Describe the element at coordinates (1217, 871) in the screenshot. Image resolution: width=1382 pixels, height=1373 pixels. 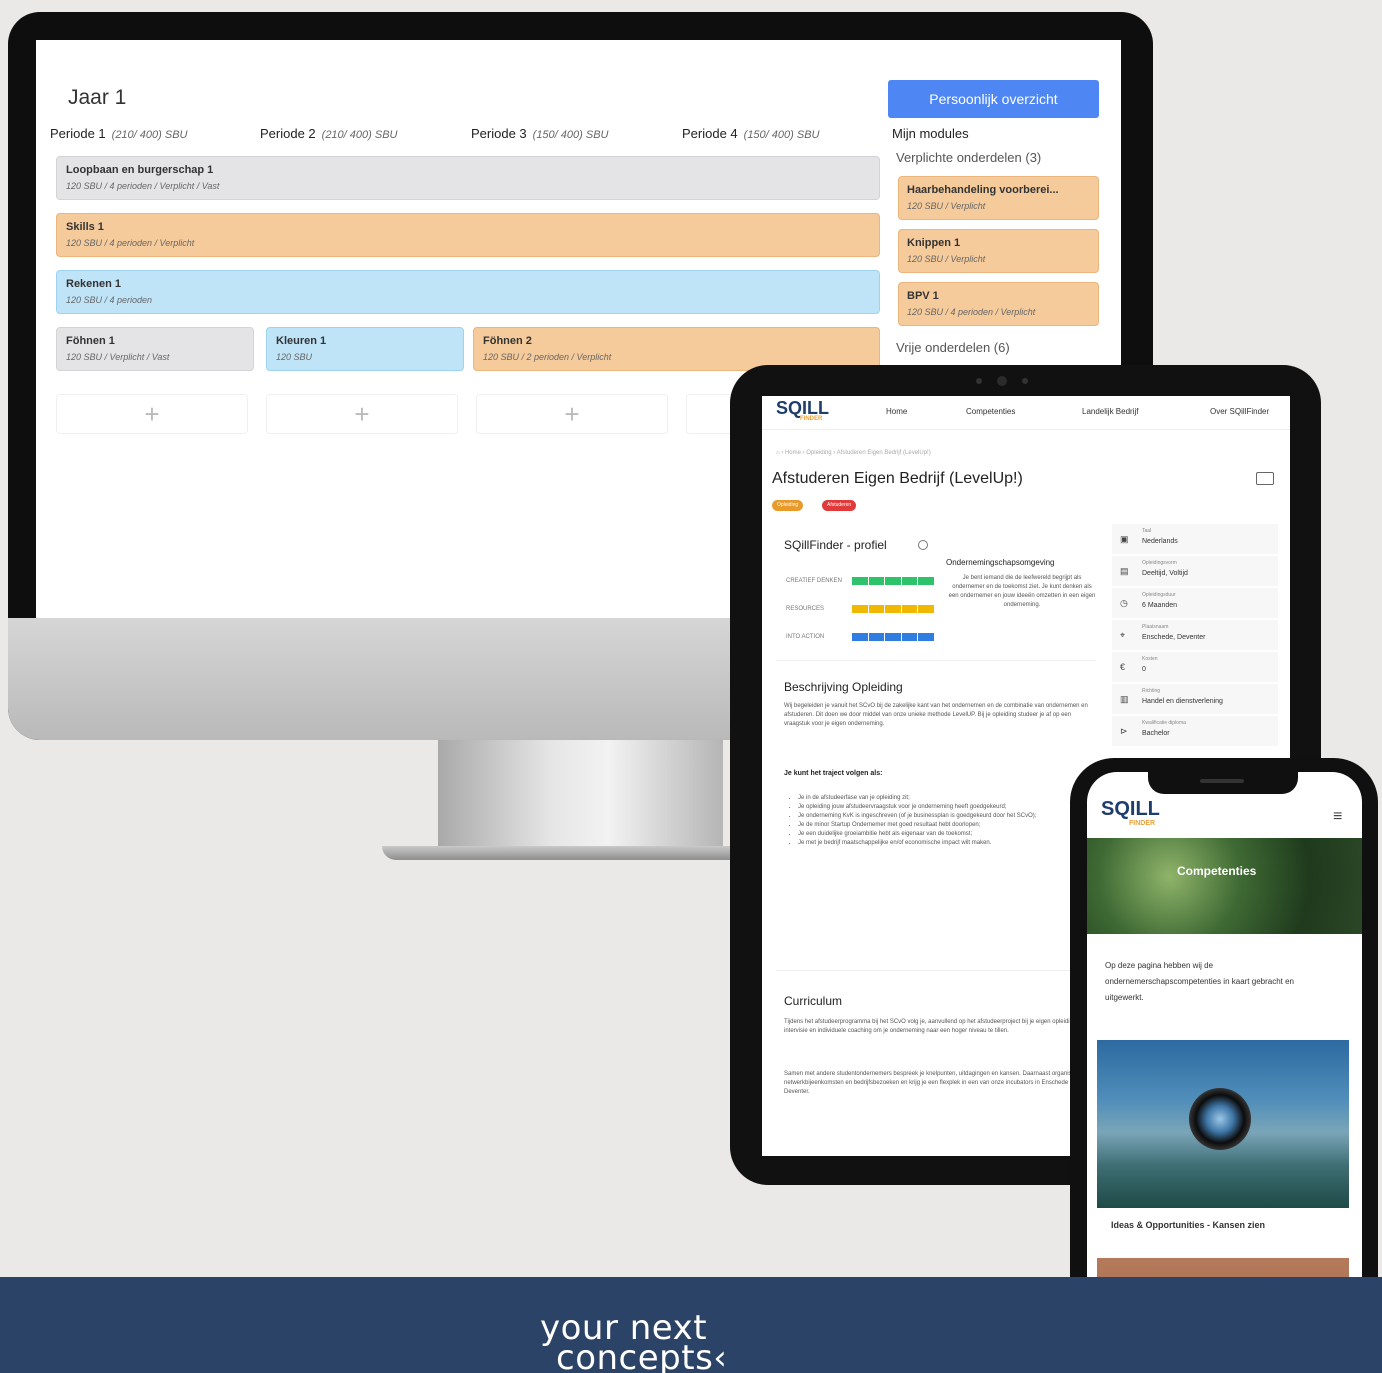
I see `hero-title: Competenties` at that location.